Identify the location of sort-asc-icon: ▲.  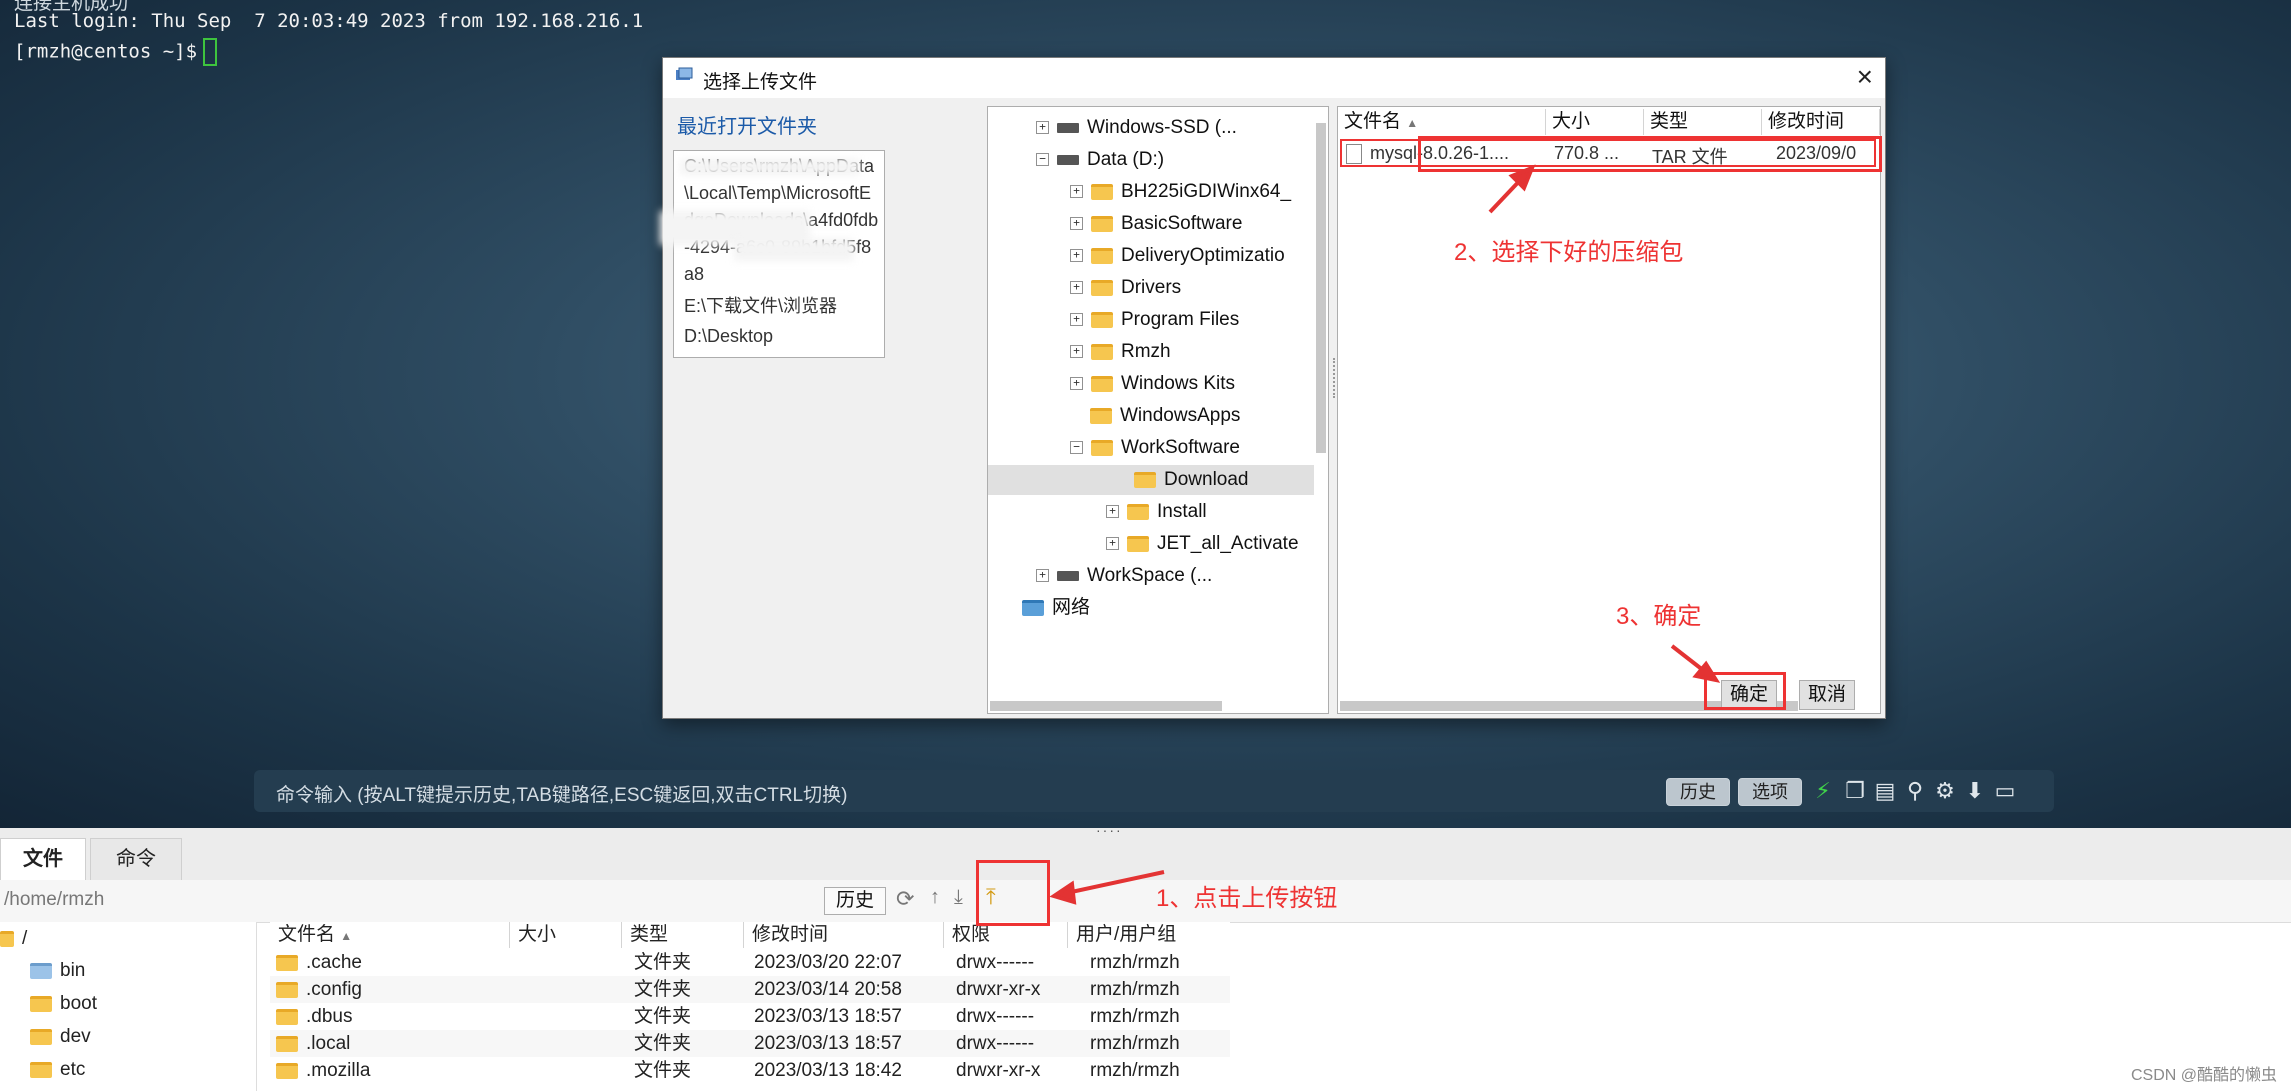
(346, 936).